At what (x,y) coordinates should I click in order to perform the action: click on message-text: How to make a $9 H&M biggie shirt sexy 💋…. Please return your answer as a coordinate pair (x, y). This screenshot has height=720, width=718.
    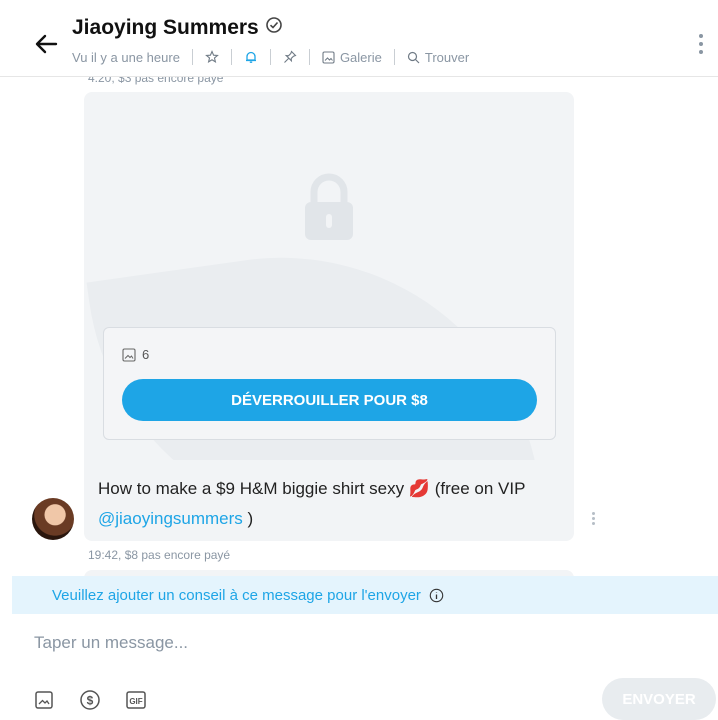
    Looking at the image, I should click on (328, 504).